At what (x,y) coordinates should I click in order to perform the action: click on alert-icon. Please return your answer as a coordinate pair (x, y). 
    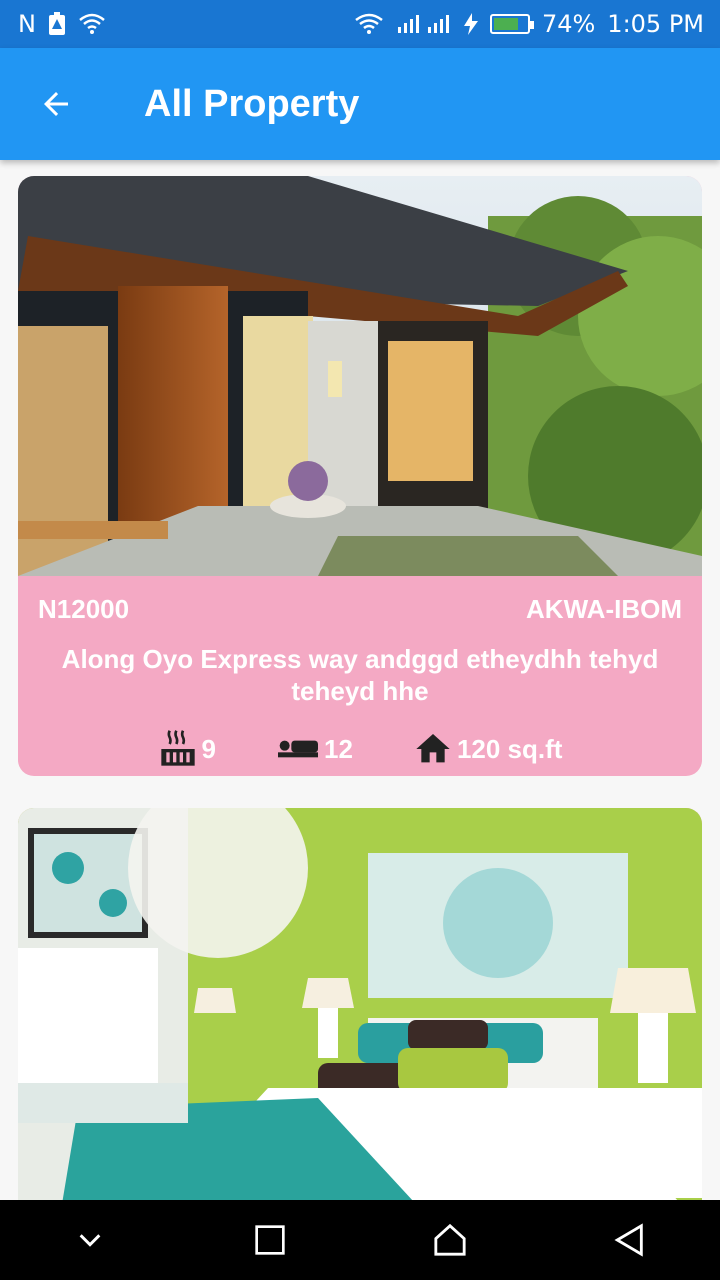
    Looking at the image, I should click on (57, 24).